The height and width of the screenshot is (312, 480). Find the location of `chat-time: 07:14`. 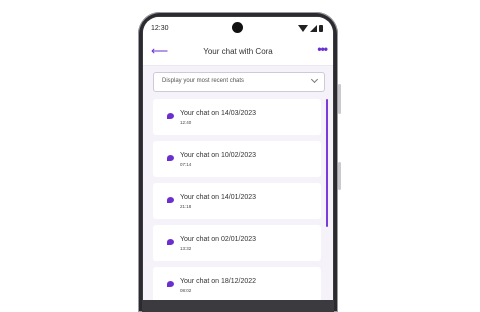

chat-time: 07:14 is located at coordinates (186, 164).